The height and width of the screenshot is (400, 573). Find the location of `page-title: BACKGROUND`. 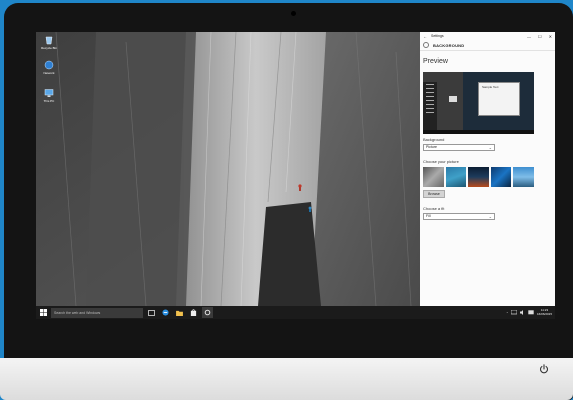

page-title: BACKGROUND is located at coordinates (449, 45).